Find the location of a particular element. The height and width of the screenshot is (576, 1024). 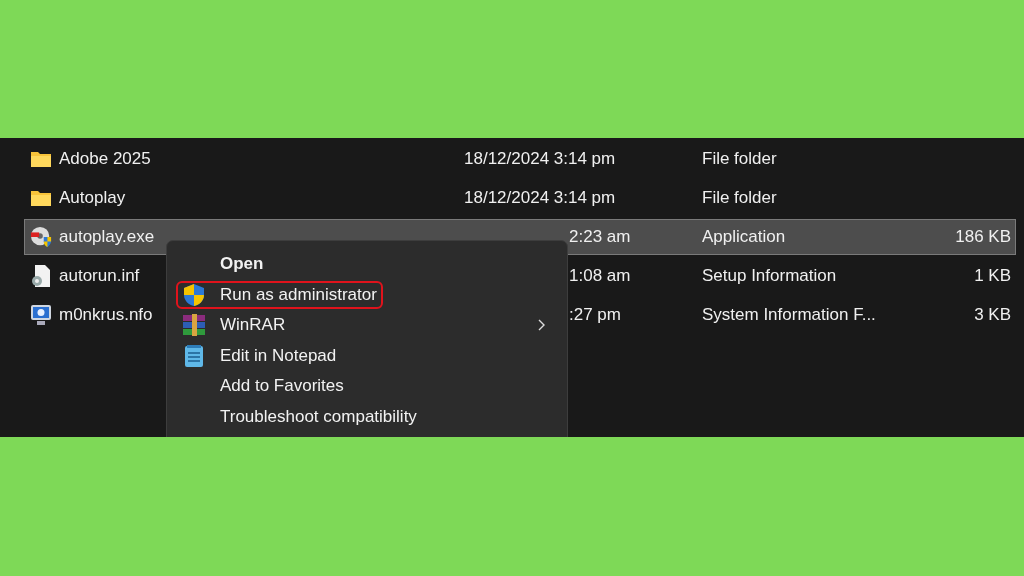

file-type: Setup Information is located at coordinates (769, 275).